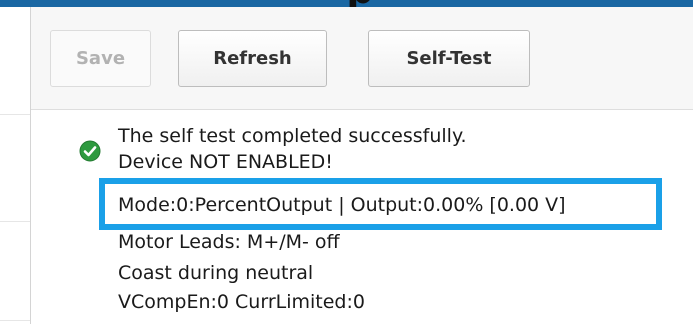 The image size is (693, 324). Describe the element at coordinates (225, 162) in the screenshot. I see `status-line-enabled: Device NOT ENABLED!` at that location.